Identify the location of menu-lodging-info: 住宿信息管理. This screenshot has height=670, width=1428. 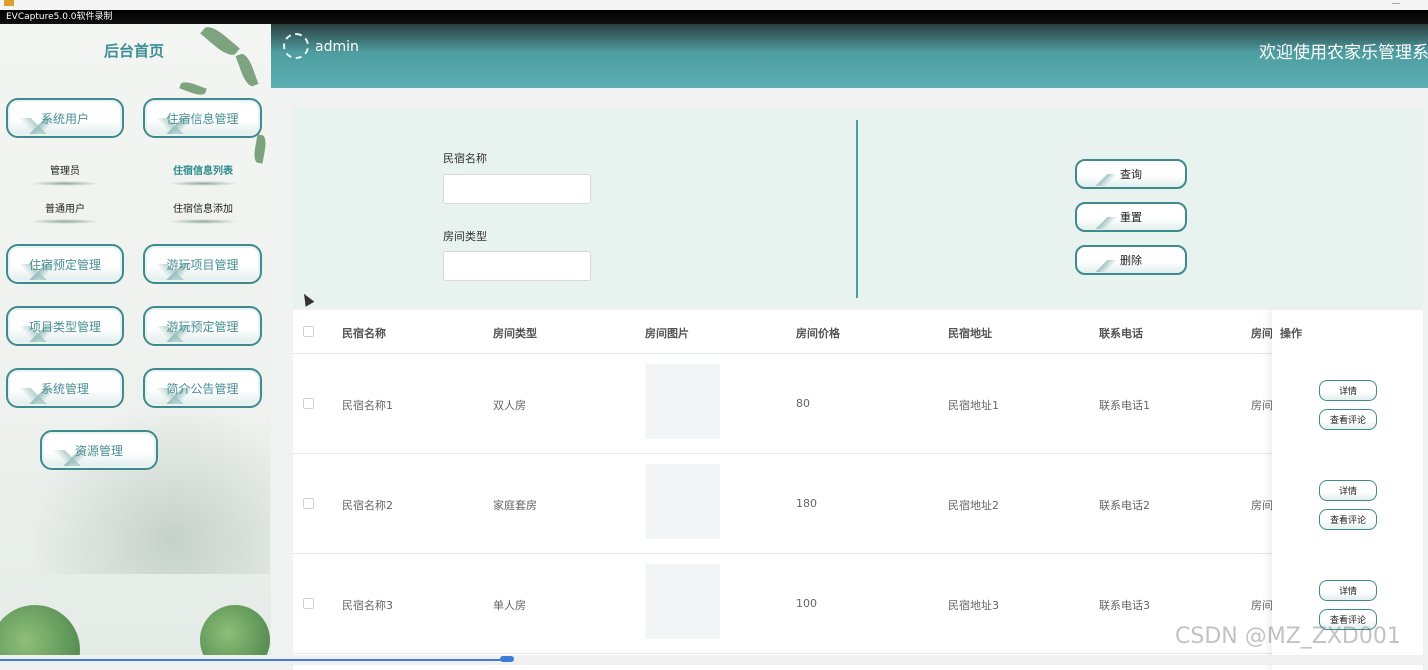
(202, 118).